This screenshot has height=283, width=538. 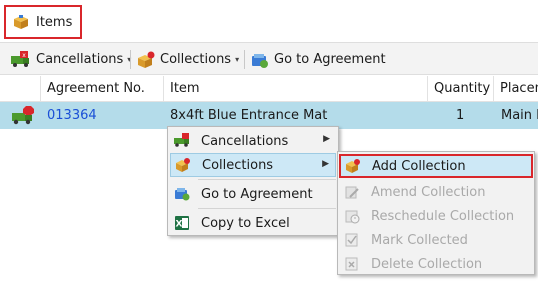 I want to click on menu-item-label: Copy to Excel, so click(x=245, y=223).